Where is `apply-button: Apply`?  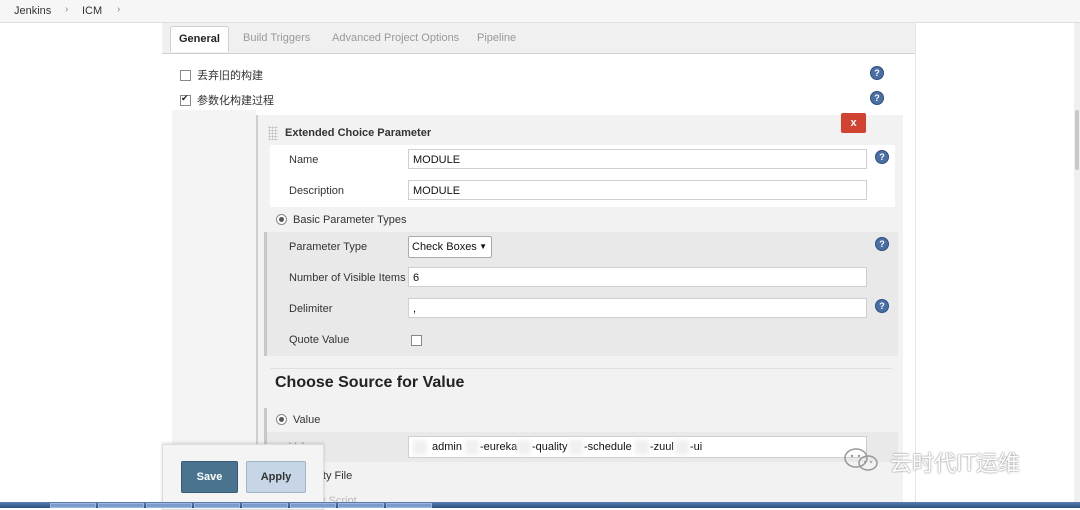 apply-button: Apply is located at coordinates (276, 477).